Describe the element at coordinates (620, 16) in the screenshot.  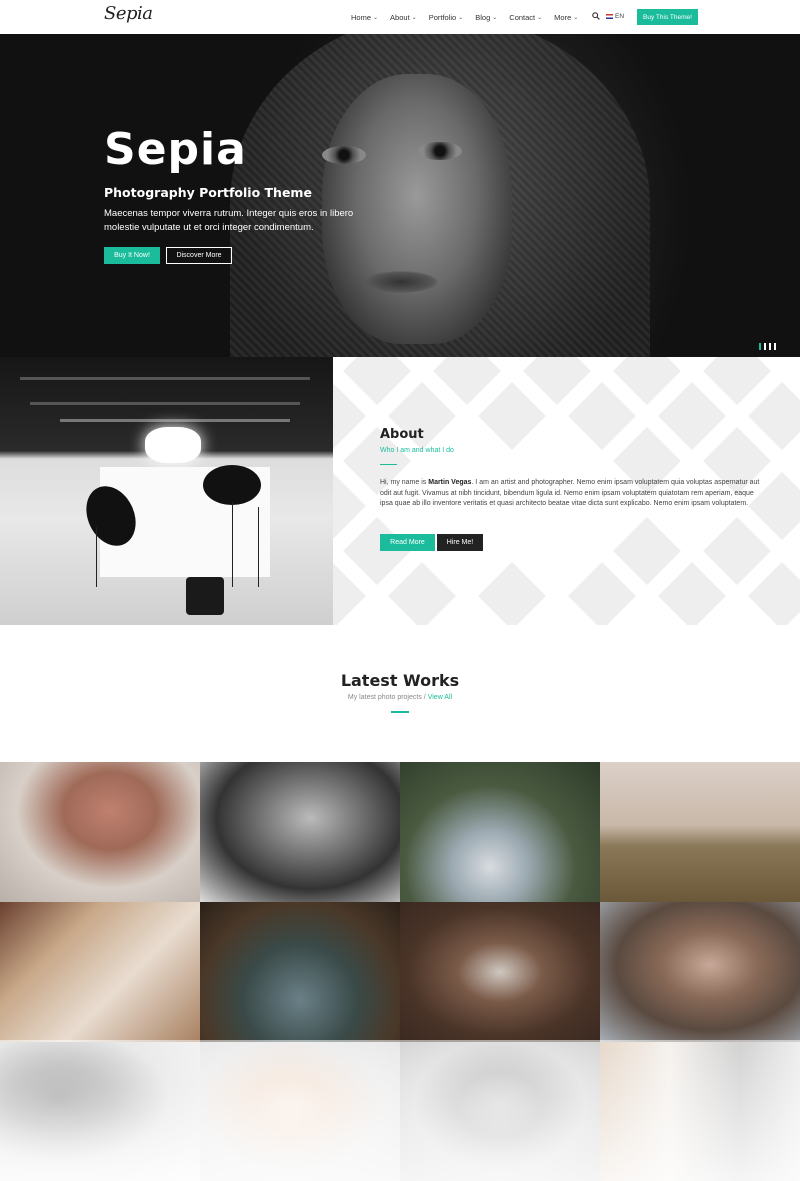
I see `language-label: EN` at that location.